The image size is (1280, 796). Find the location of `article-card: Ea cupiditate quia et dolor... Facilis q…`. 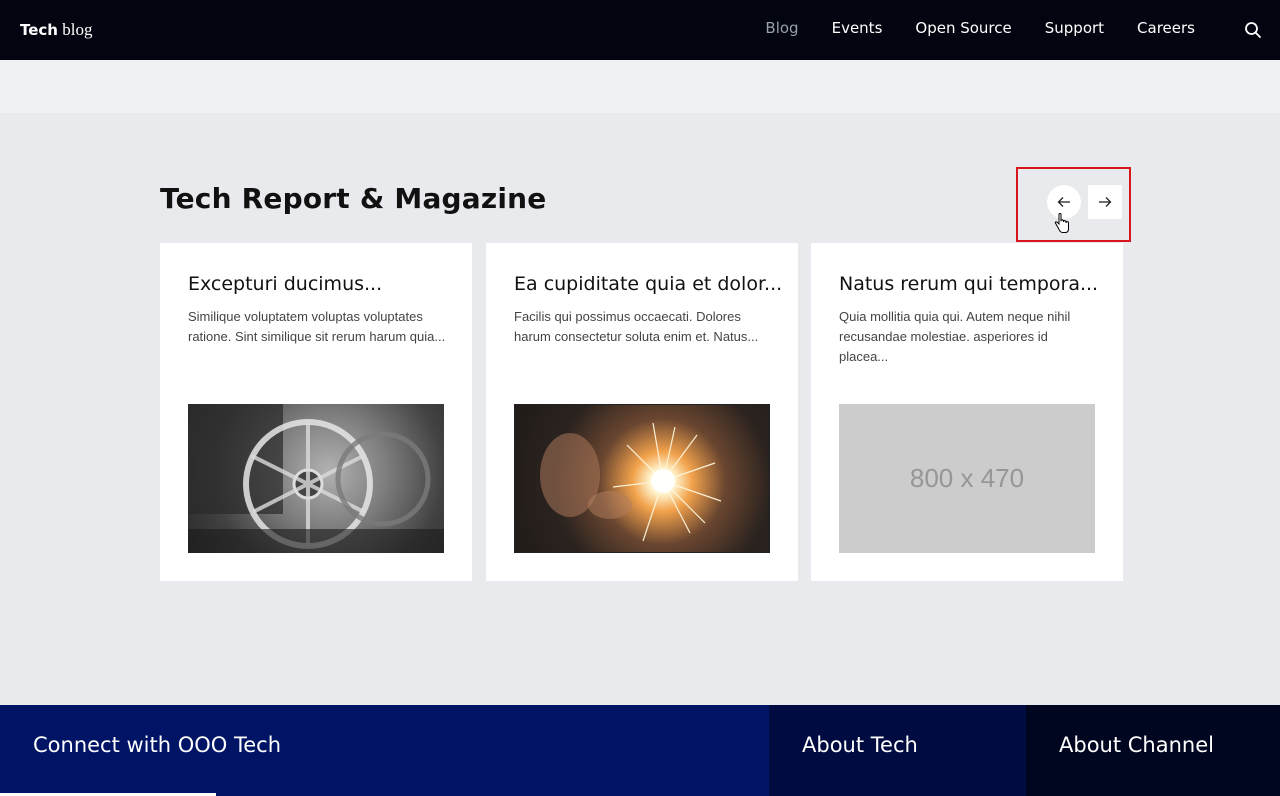

article-card: Ea cupiditate quia et dolor... Facilis q… is located at coordinates (642, 412).